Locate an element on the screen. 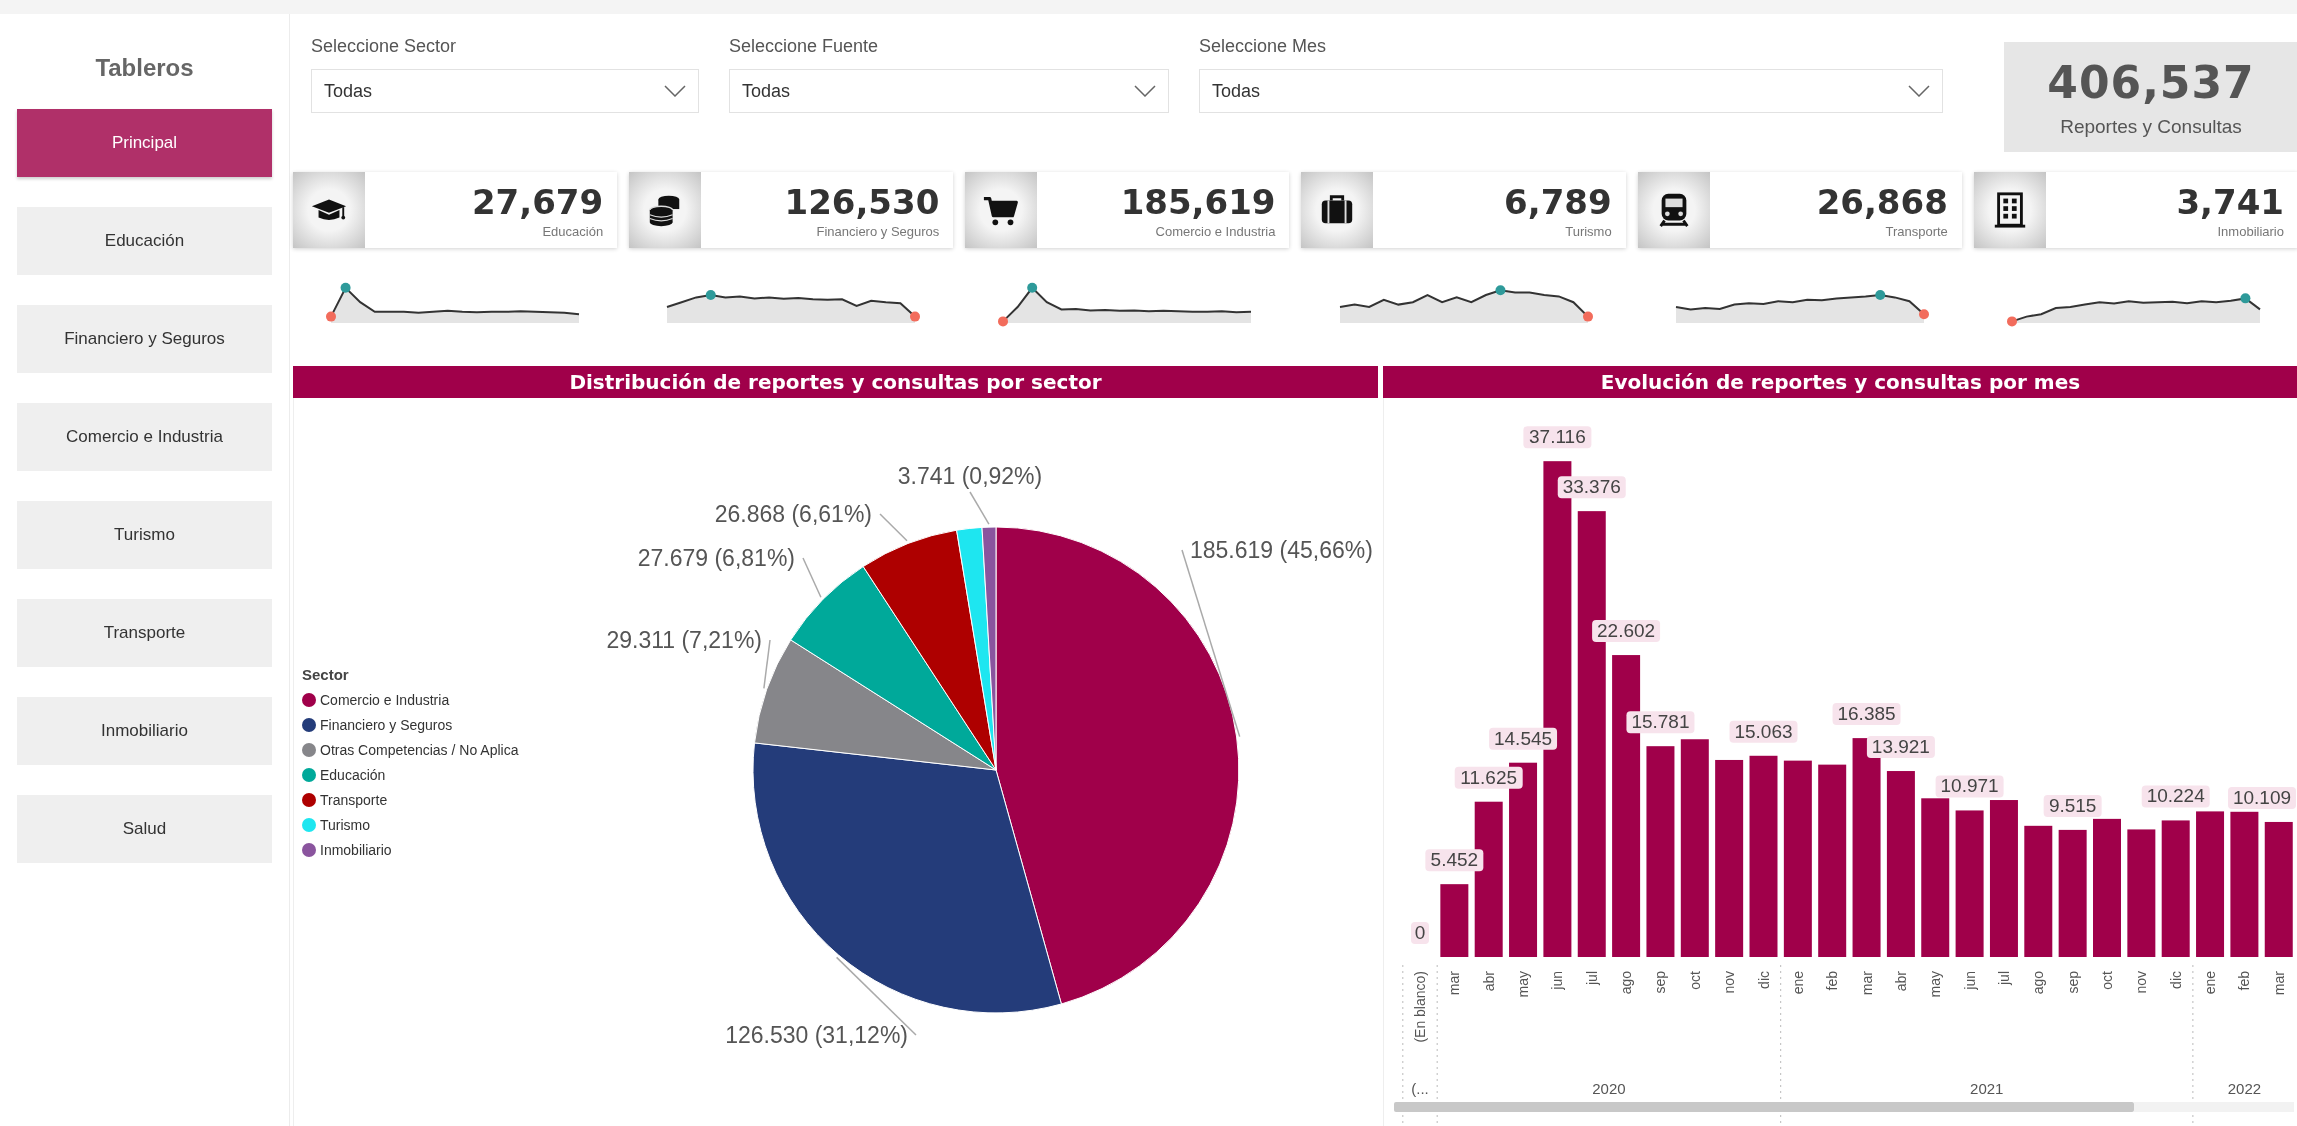 The width and height of the screenshot is (2297, 1126). sidebar-item: Financiero y Seguros is located at coordinates (144, 339).